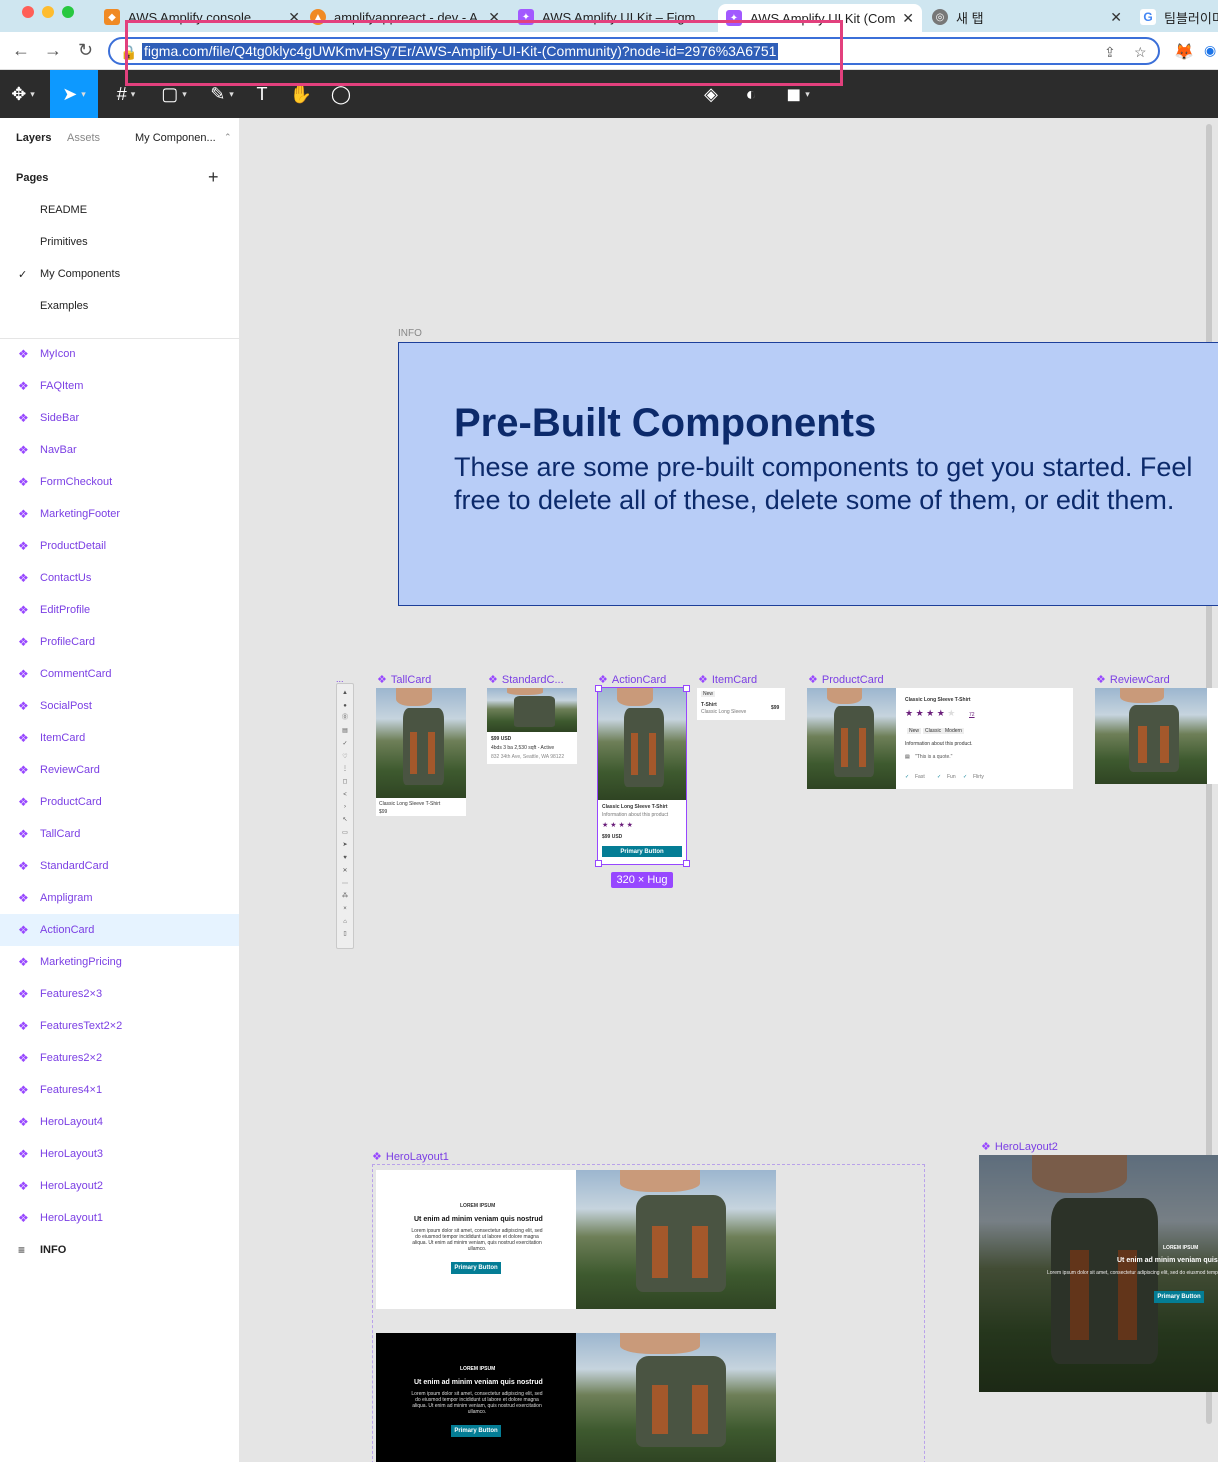 This screenshot has width=1218, height=1462. What do you see at coordinates (63, 210) in the screenshot?
I see `page-item-readme: README` at bounding box center [63, 210].